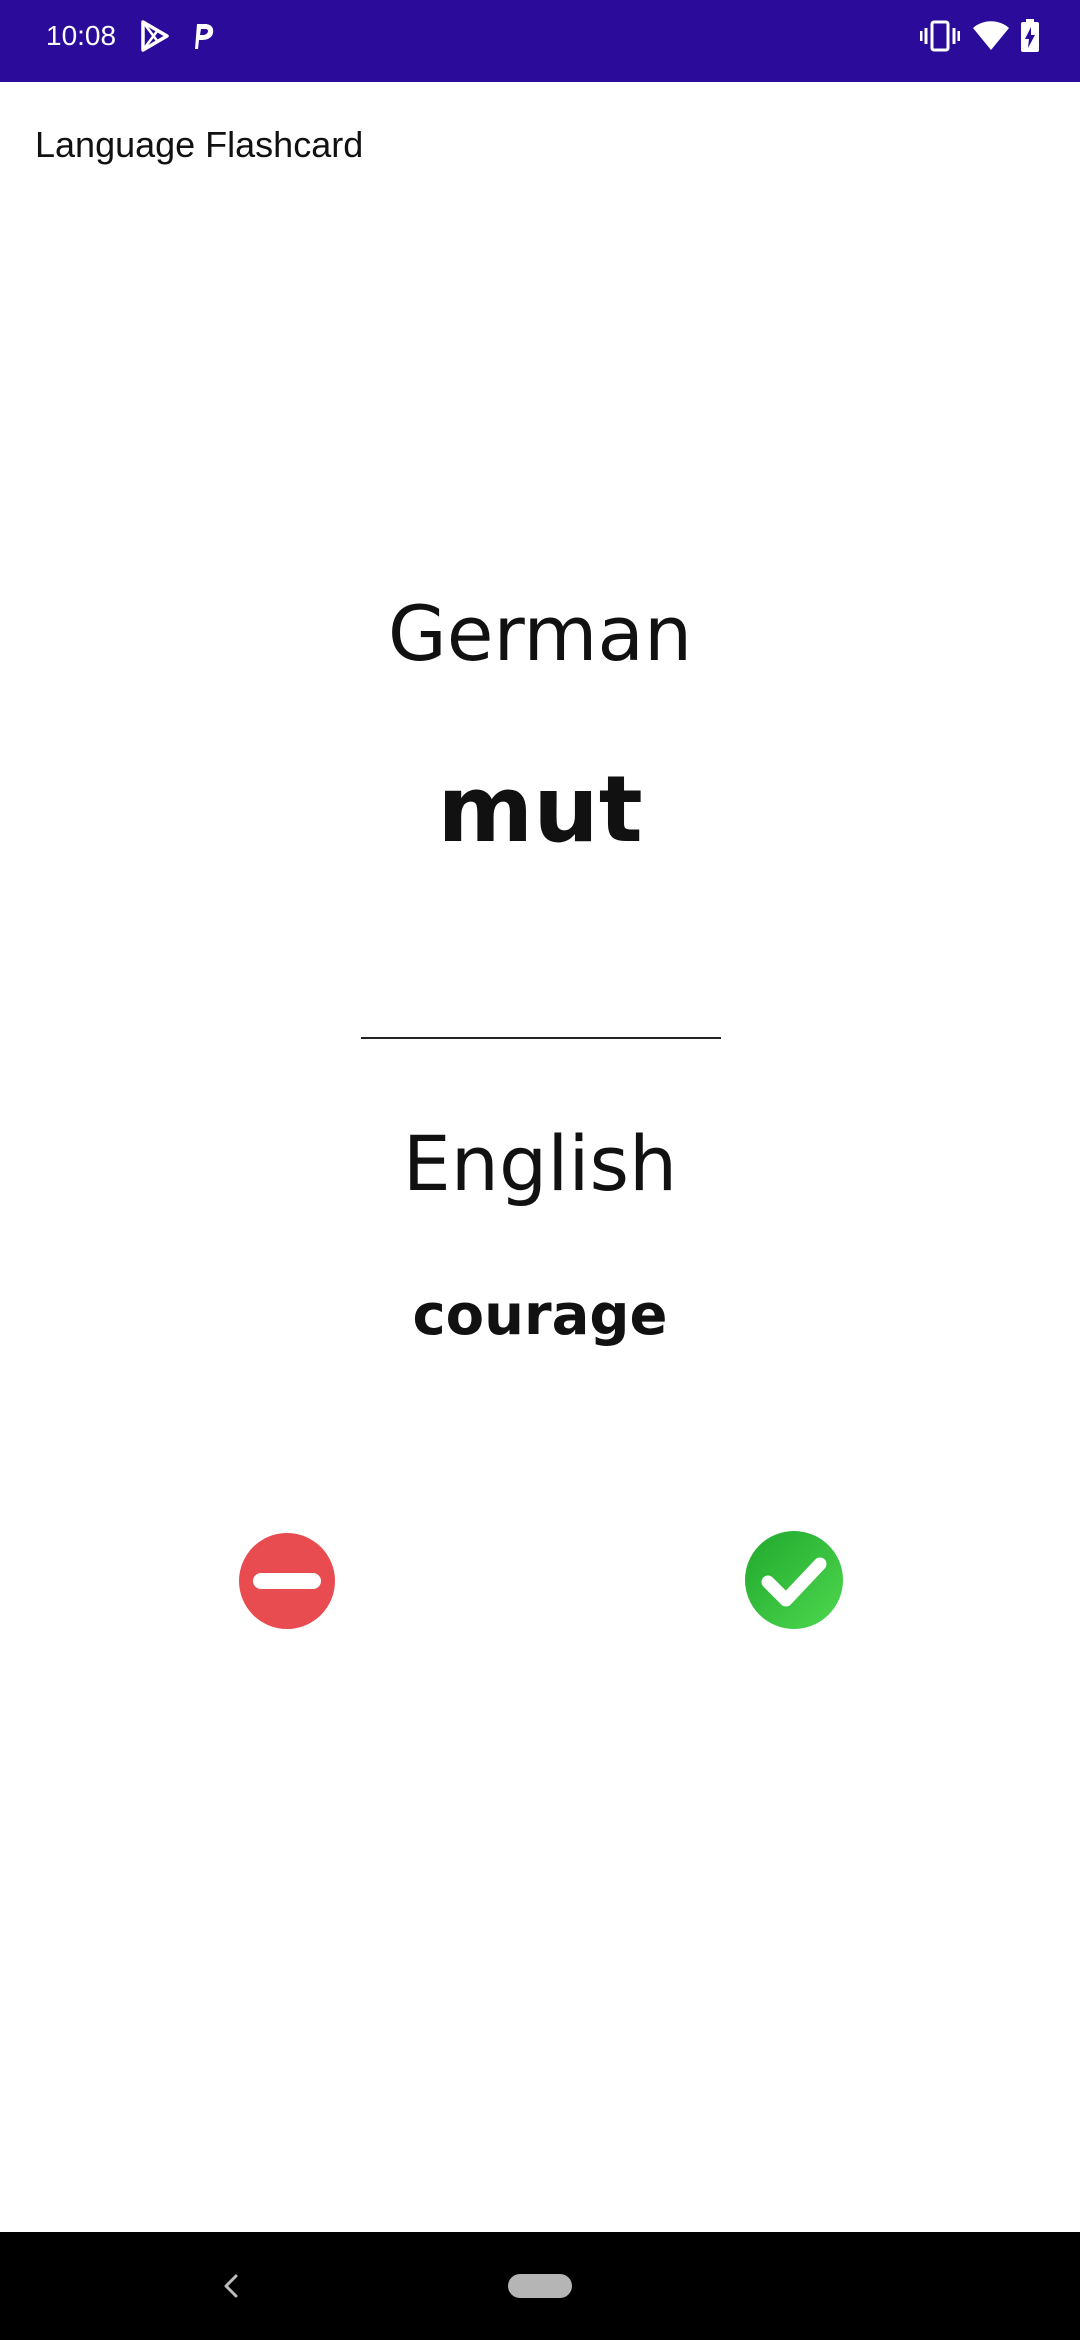 The image size is (1080, 2340). What do you see at coordinates (203, 36) in the screenshot?
I see `parking-p-icon` at bounding box center [203, 36].